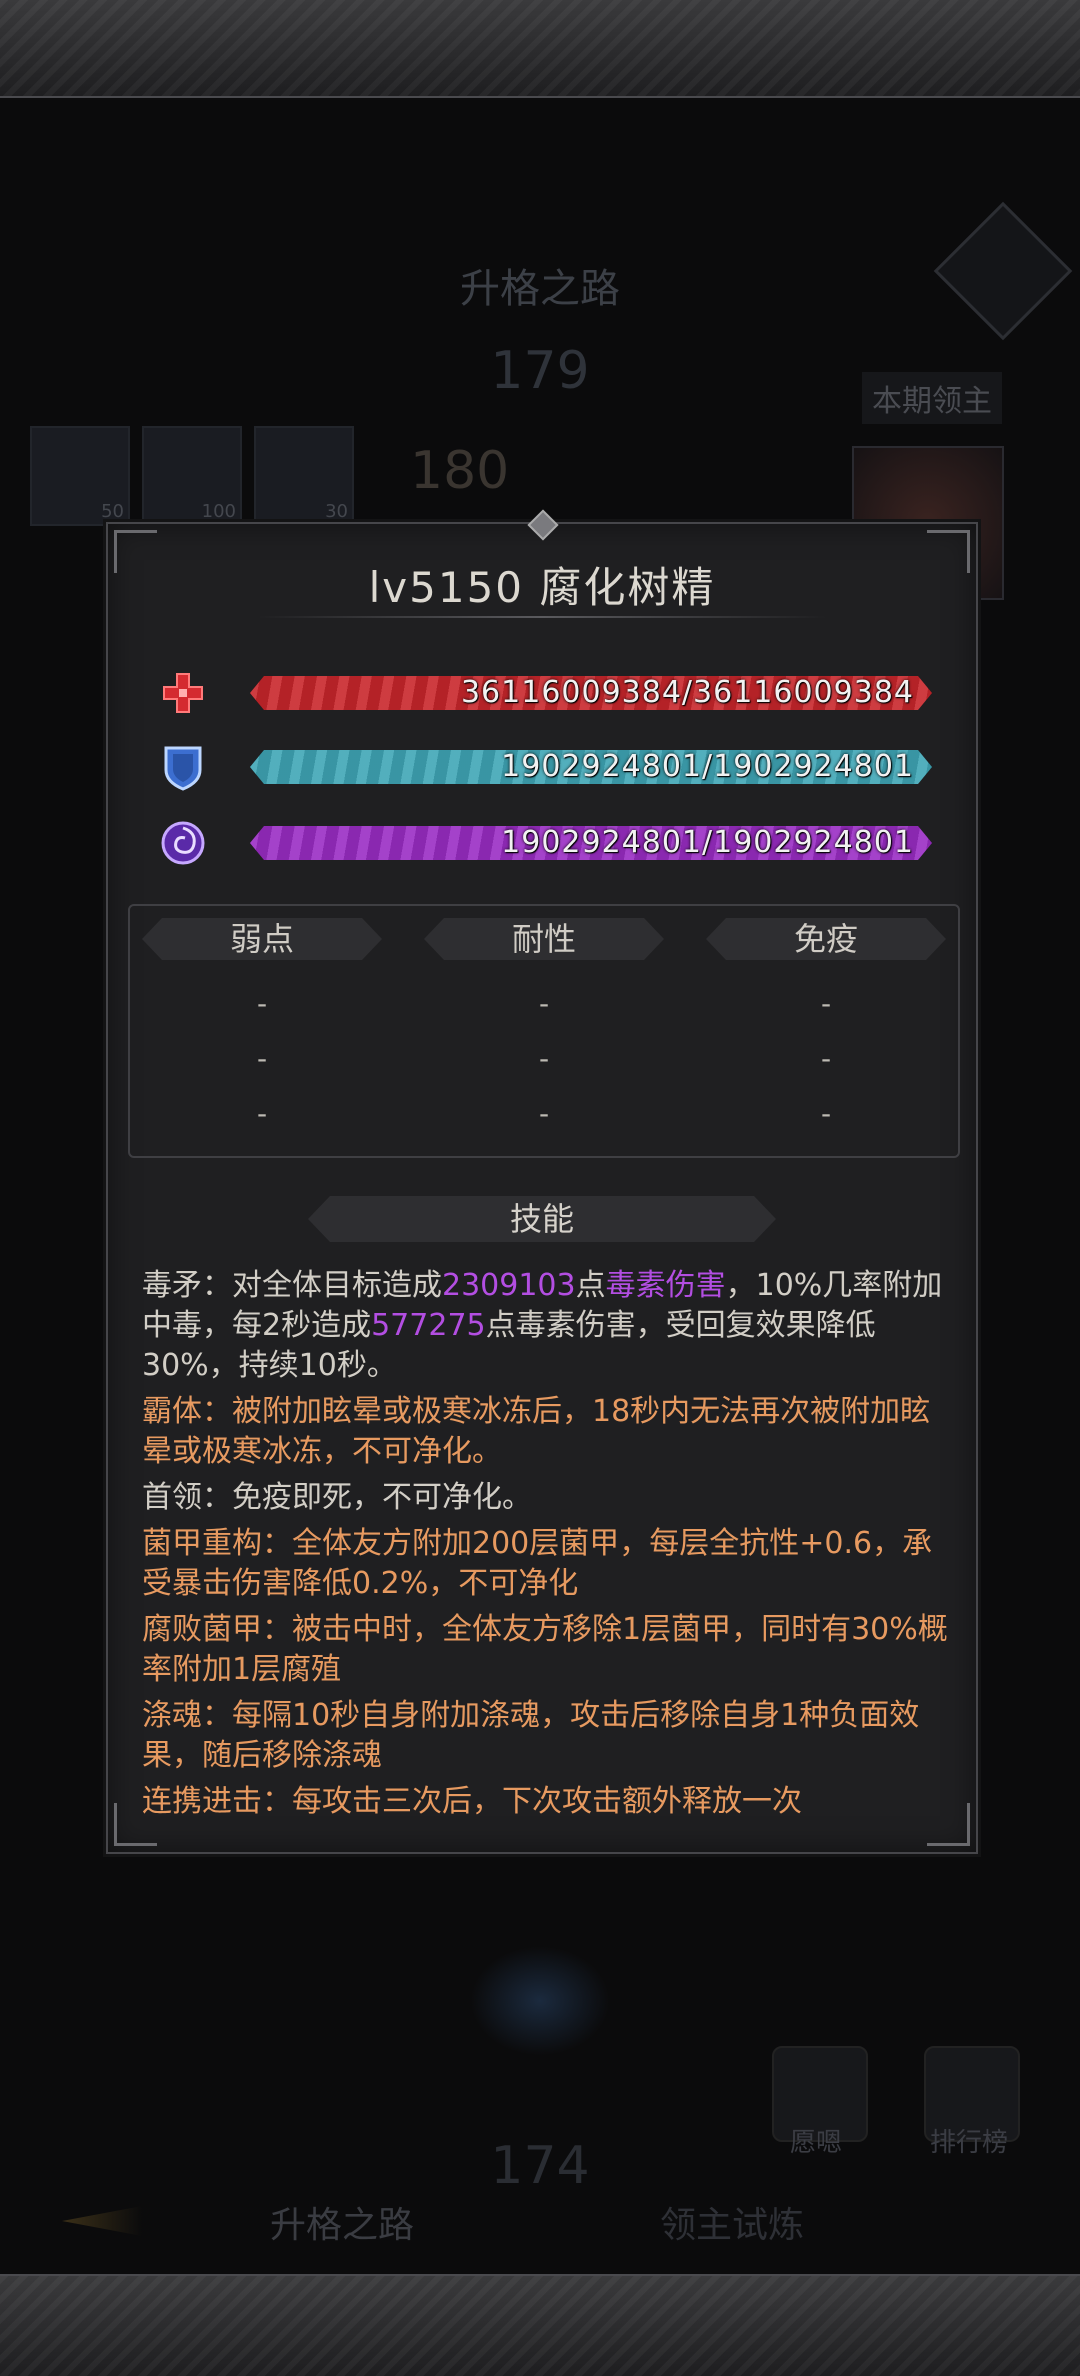  Describe the element at coordinates (540, 289) in the screenshot. I see `bg-page-title: 升格之路` at that location.